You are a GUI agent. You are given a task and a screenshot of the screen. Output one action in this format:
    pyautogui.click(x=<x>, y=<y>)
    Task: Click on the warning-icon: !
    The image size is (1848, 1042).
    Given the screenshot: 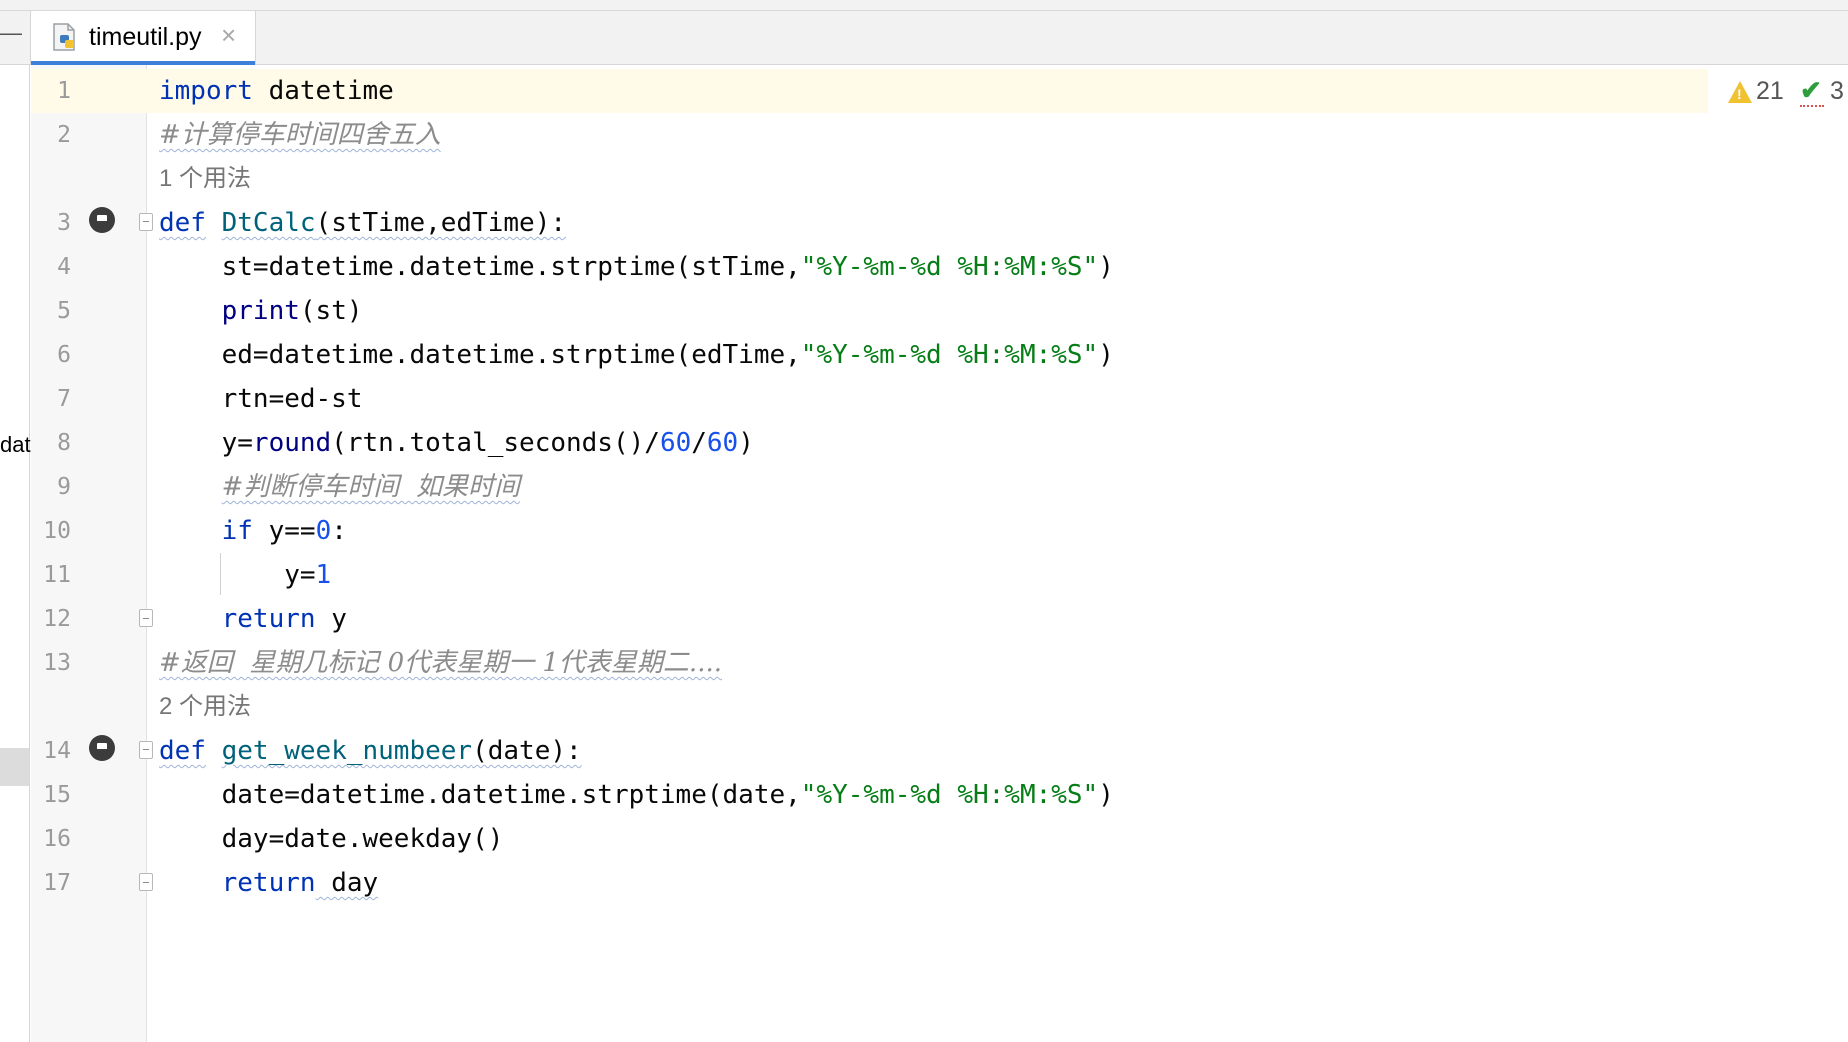 What is the action you would take?
    pyautogui.click(x=1740, y=92)
    